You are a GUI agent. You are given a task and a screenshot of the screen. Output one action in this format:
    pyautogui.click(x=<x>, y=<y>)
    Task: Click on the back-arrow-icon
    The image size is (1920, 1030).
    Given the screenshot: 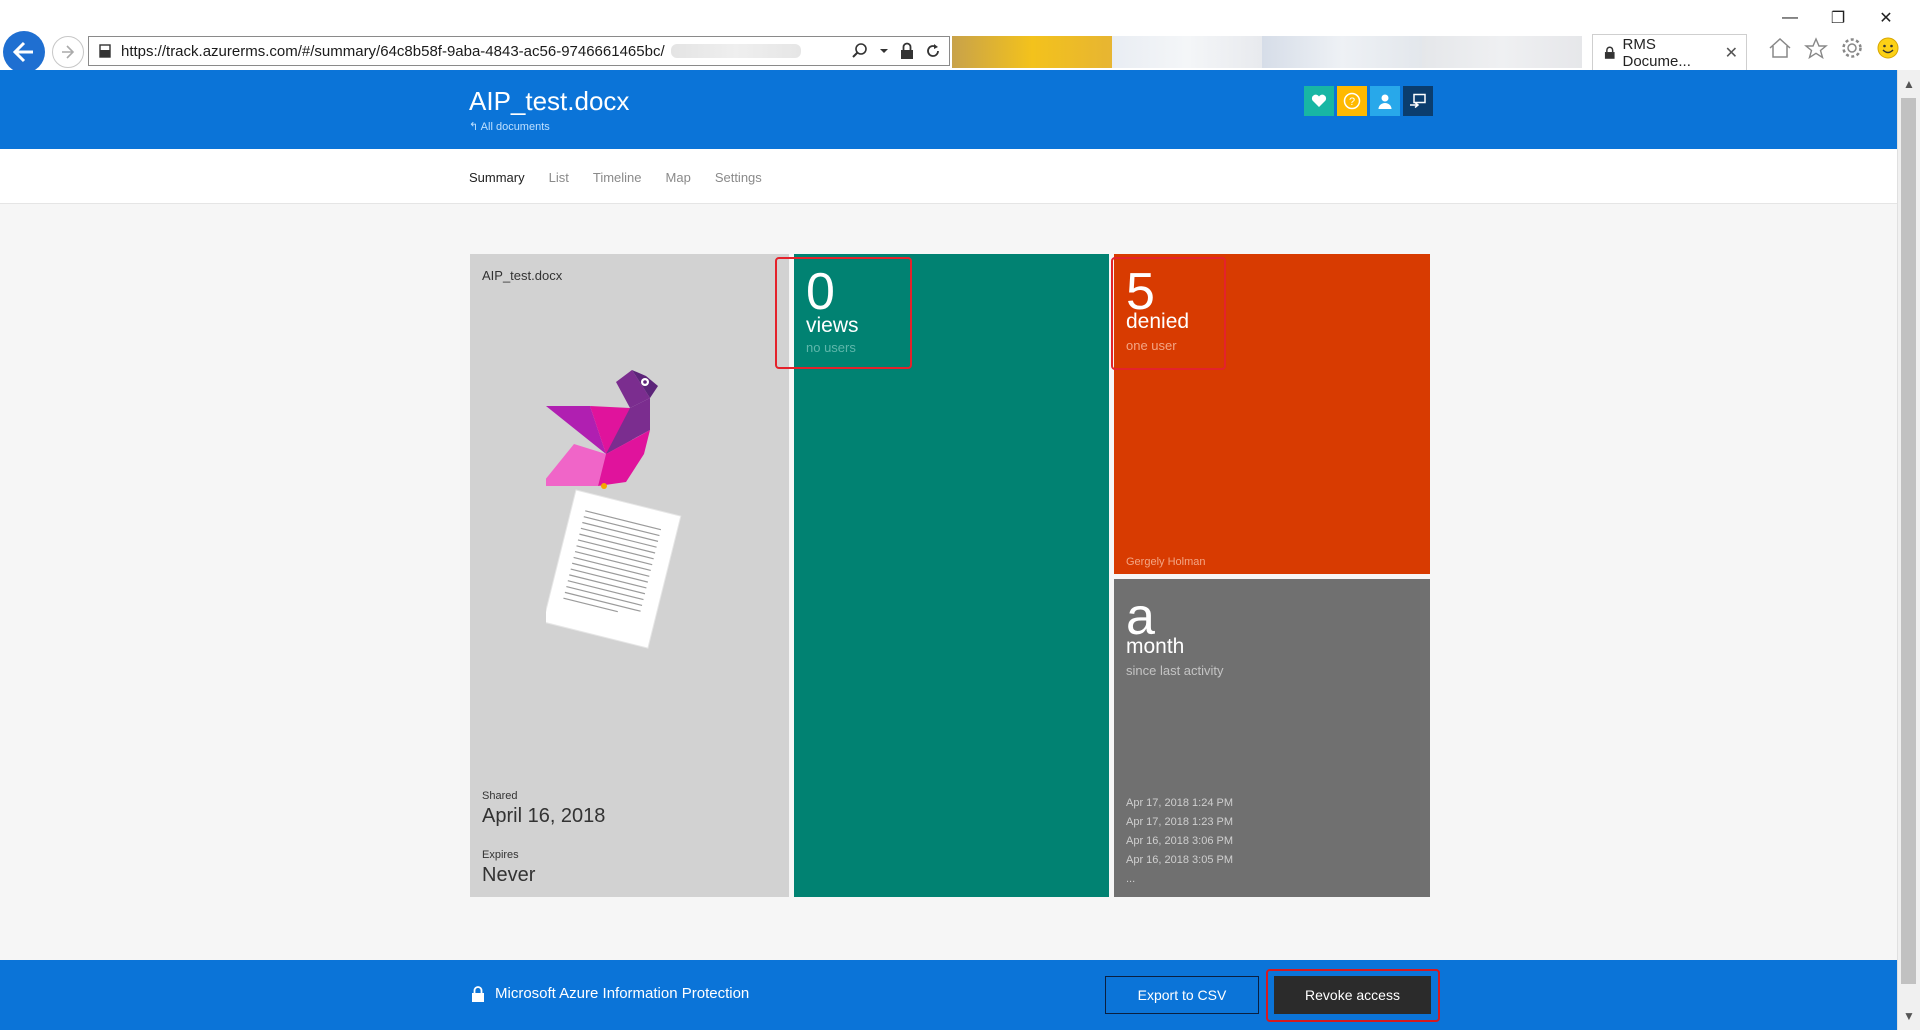 What is the action you would take?
    pyautogui.click(x=22, y=52)
    